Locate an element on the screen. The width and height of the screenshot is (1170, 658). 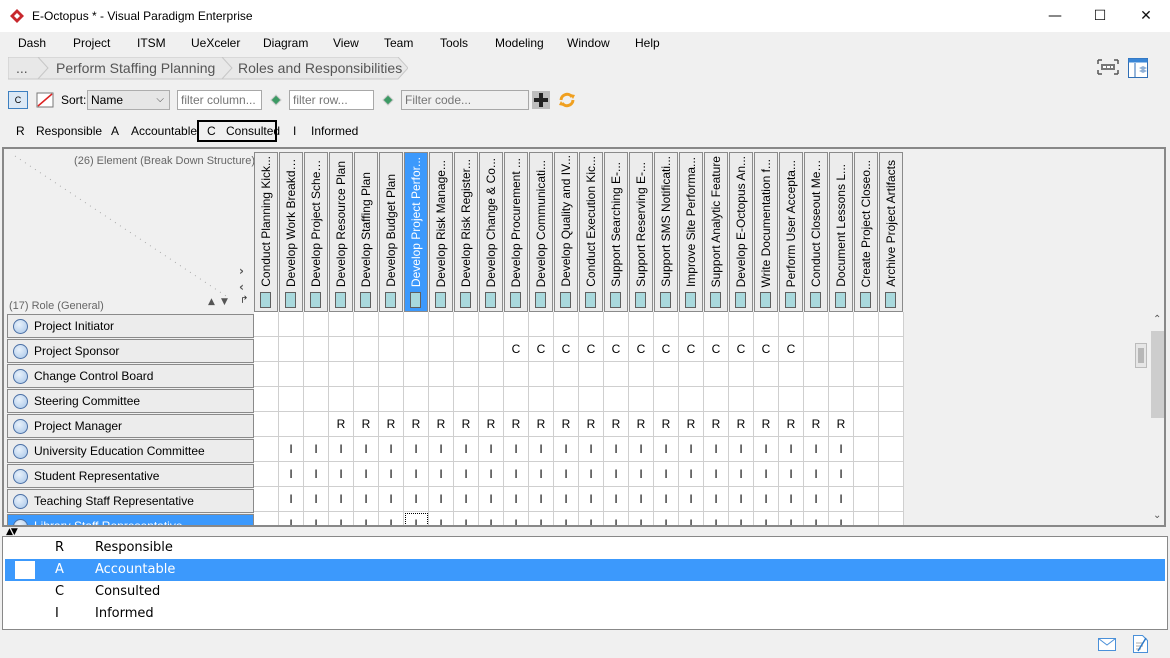
row-header: Library Staff Representative is located at coordinates (131, 519).